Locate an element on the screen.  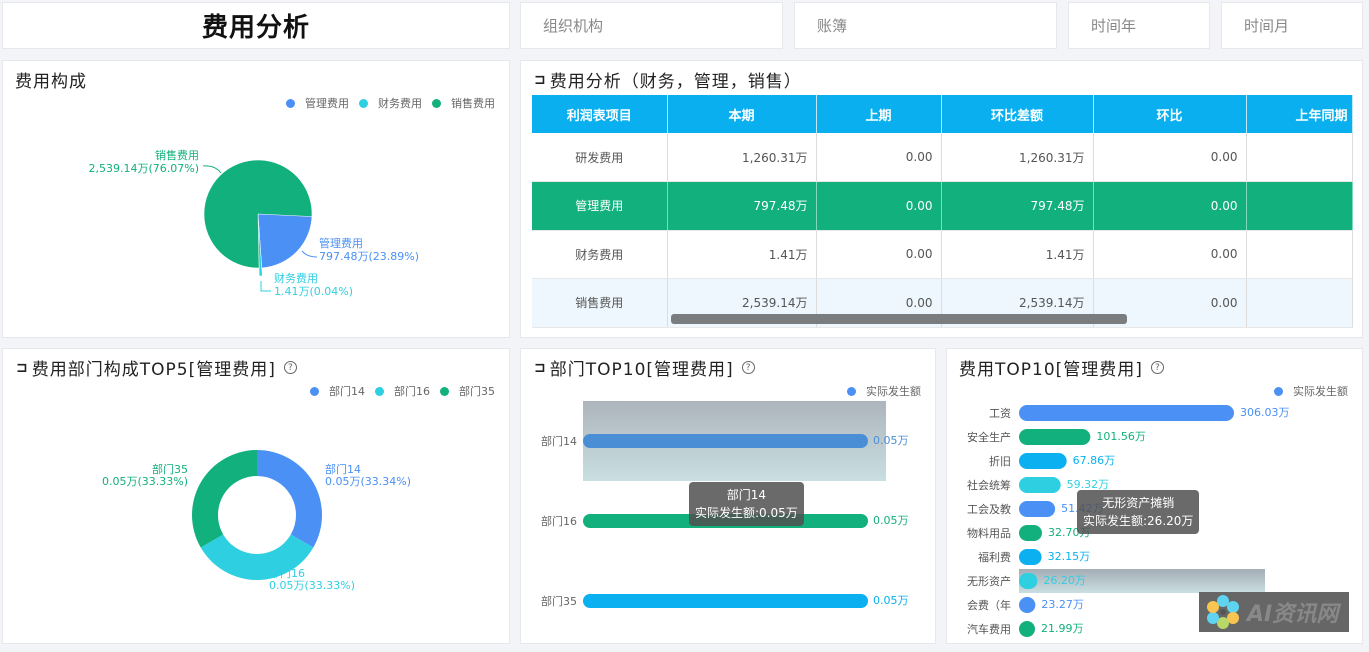
value-label: 101.56万 is located at coordinates (1121, 436).